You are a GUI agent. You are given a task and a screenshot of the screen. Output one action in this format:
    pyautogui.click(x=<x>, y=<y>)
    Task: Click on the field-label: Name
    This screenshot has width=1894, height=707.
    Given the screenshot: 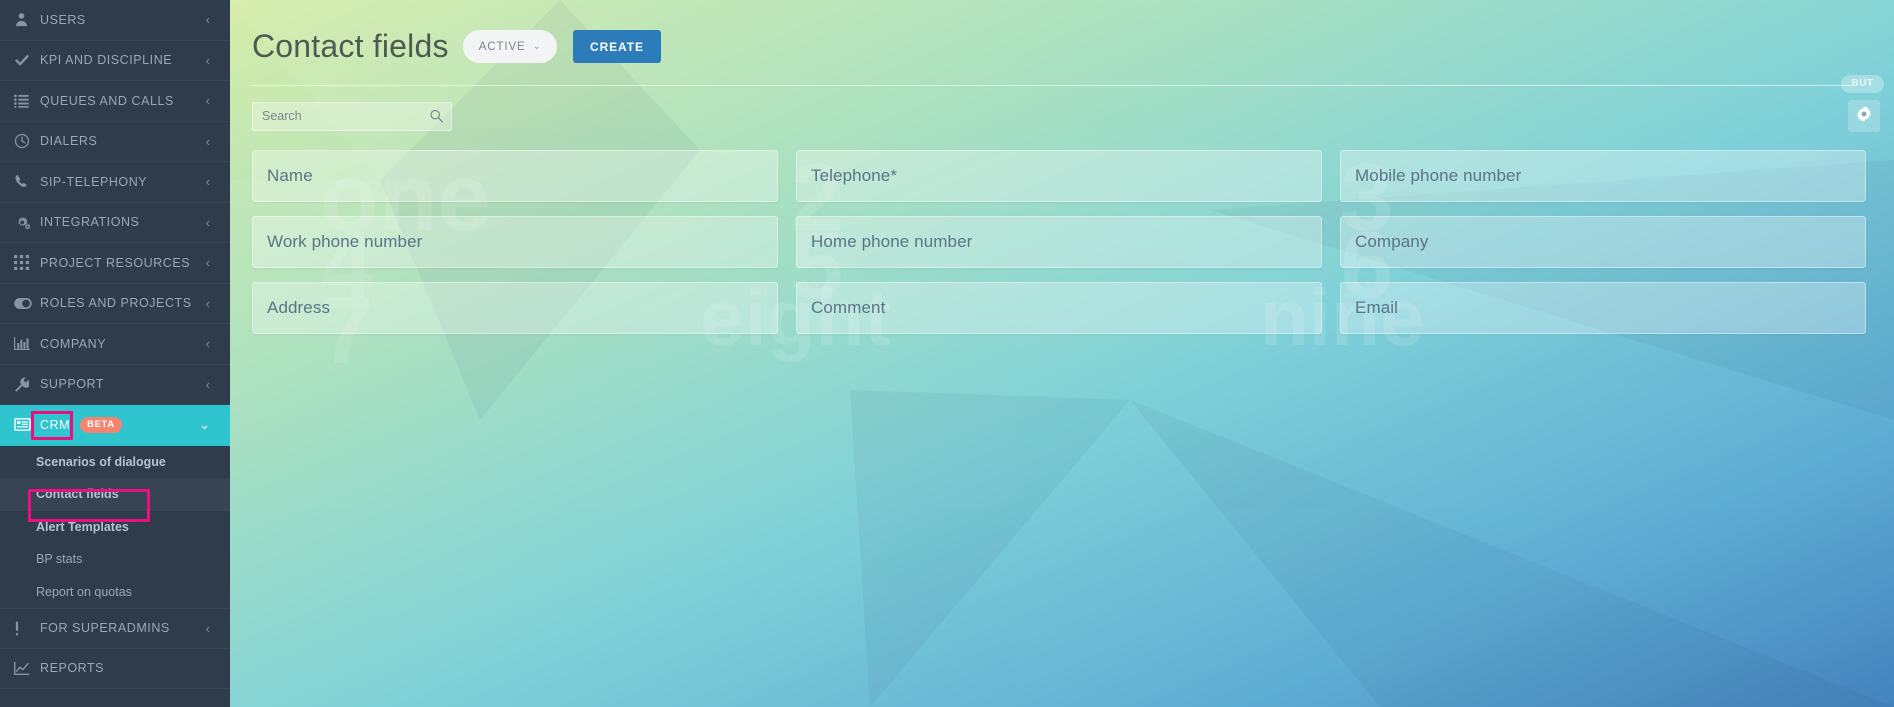 What is the action you would take?
    pyautogui.click(x=290, y=175)
    